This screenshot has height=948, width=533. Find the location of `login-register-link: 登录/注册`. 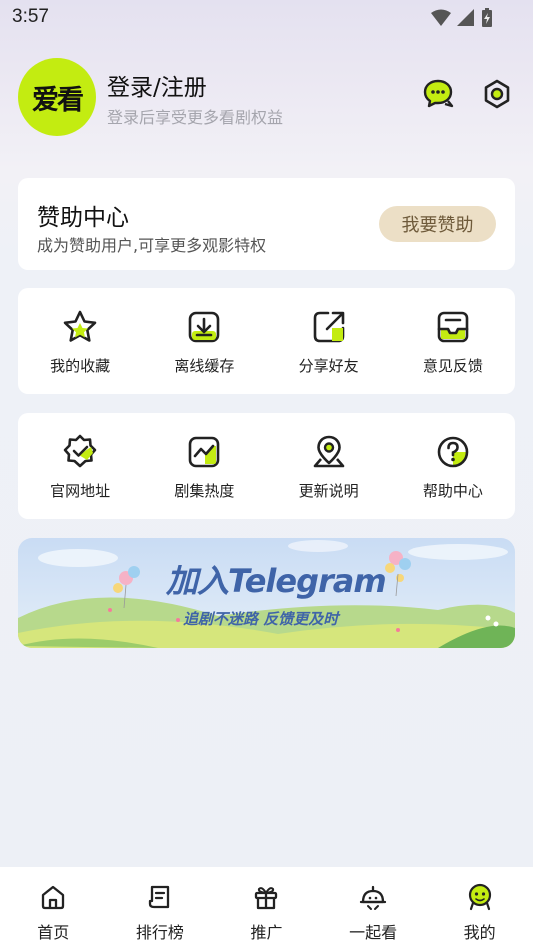

login-register-link: 登录/注册 is located at coordinates (157, 85).